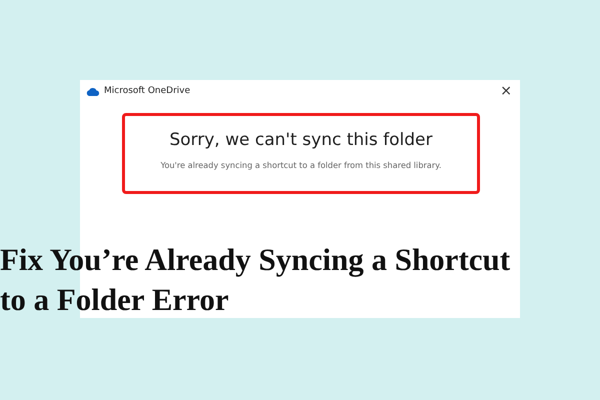 This screenshot has width=600, height=400. What do you see at coordinates (255, 260) in the screenshot?
I see `headline-text: Fix You’re Already Syncing a Shortcut` at bounding box center [255, 260].